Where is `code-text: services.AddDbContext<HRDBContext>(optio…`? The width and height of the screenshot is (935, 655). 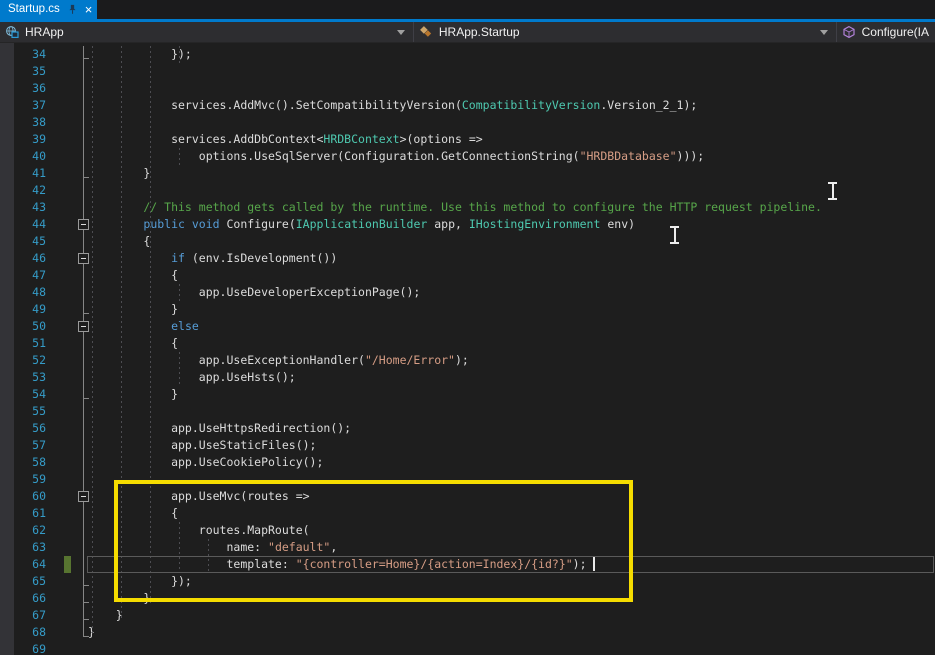 code-text: services.AddDbContext<HRDBContext>(optio… is located at coordinates (511, 139).